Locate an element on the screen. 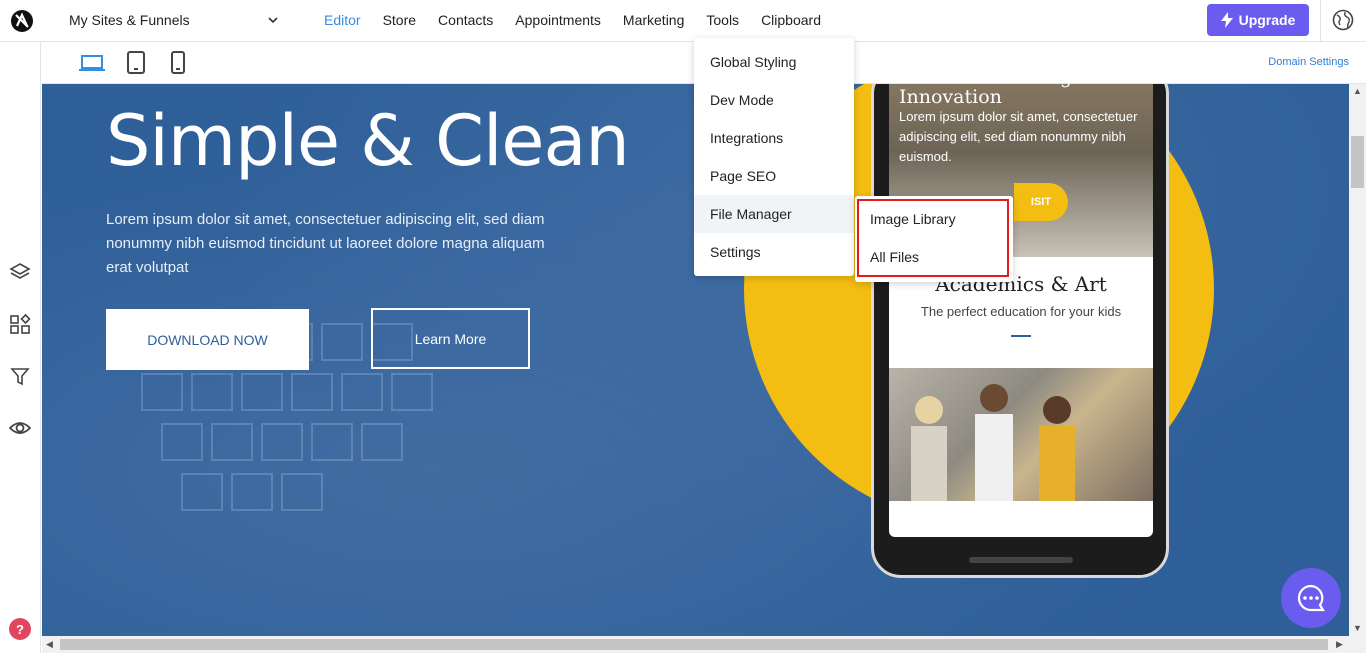 Image resolution: width=1366 pixels, height=653 pixels. nav-contacts: Contacts is located at coordinates (465, 20).